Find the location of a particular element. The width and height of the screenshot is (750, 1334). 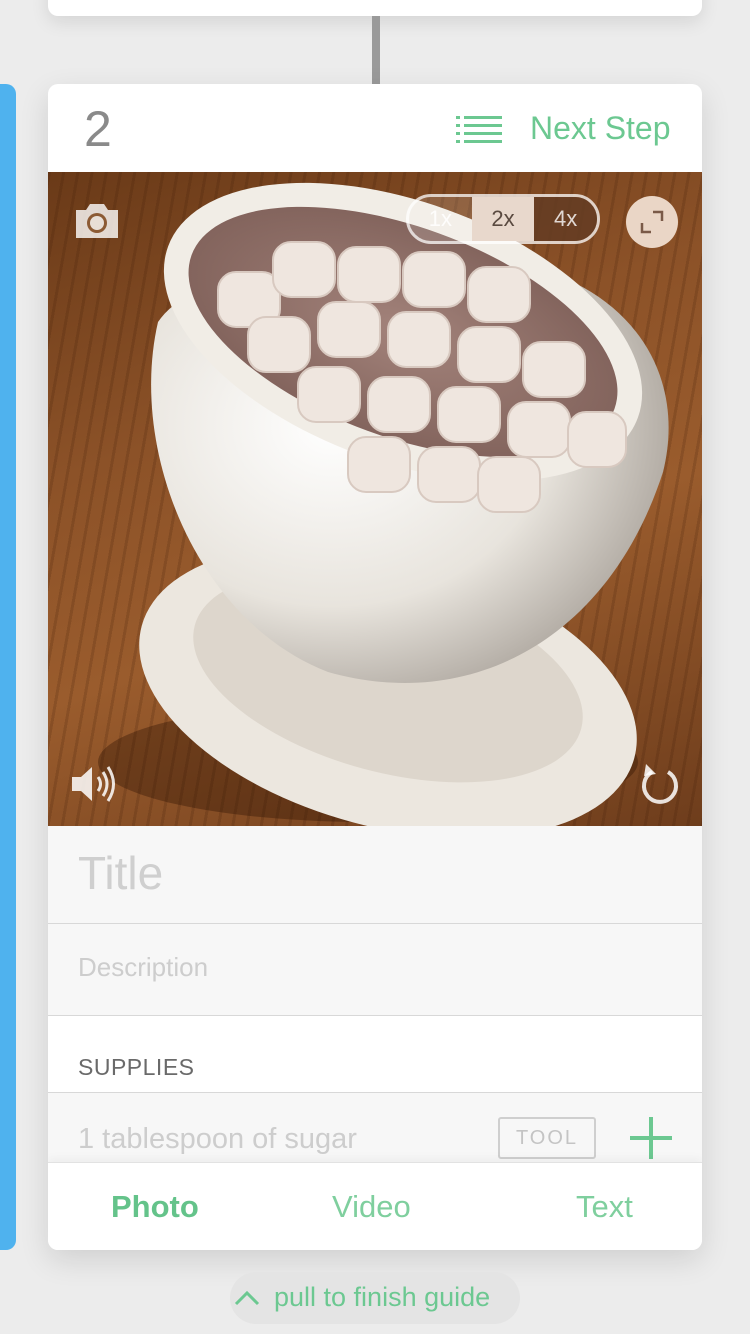

tab-photo: Photo is located at coordinates (155, 1207).